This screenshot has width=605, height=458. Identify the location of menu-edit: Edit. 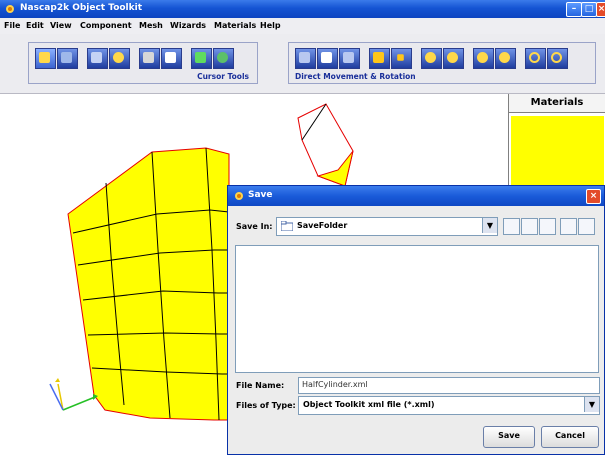
(35, 25).